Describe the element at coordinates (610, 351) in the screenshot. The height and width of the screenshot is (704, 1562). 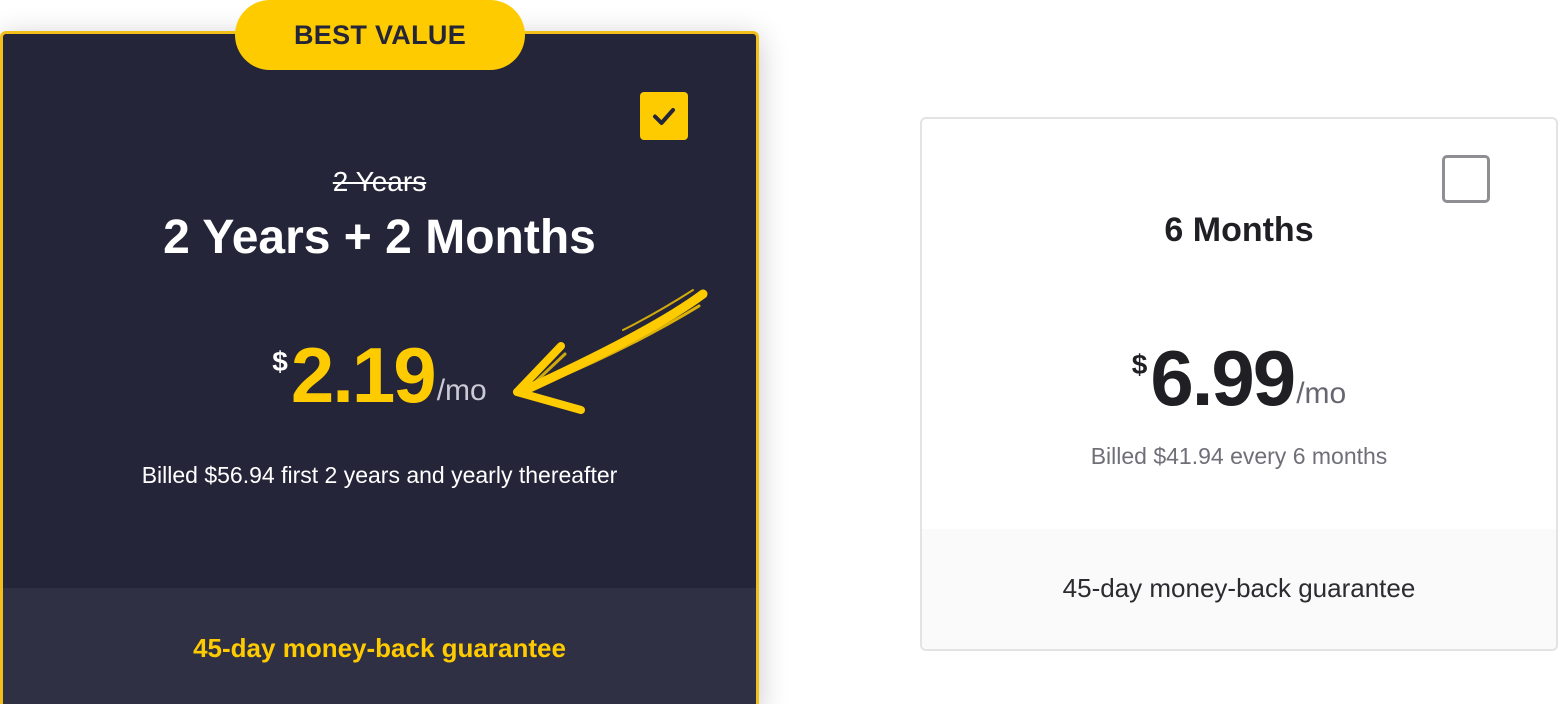
I see `brush-arrow-icon` at that location.